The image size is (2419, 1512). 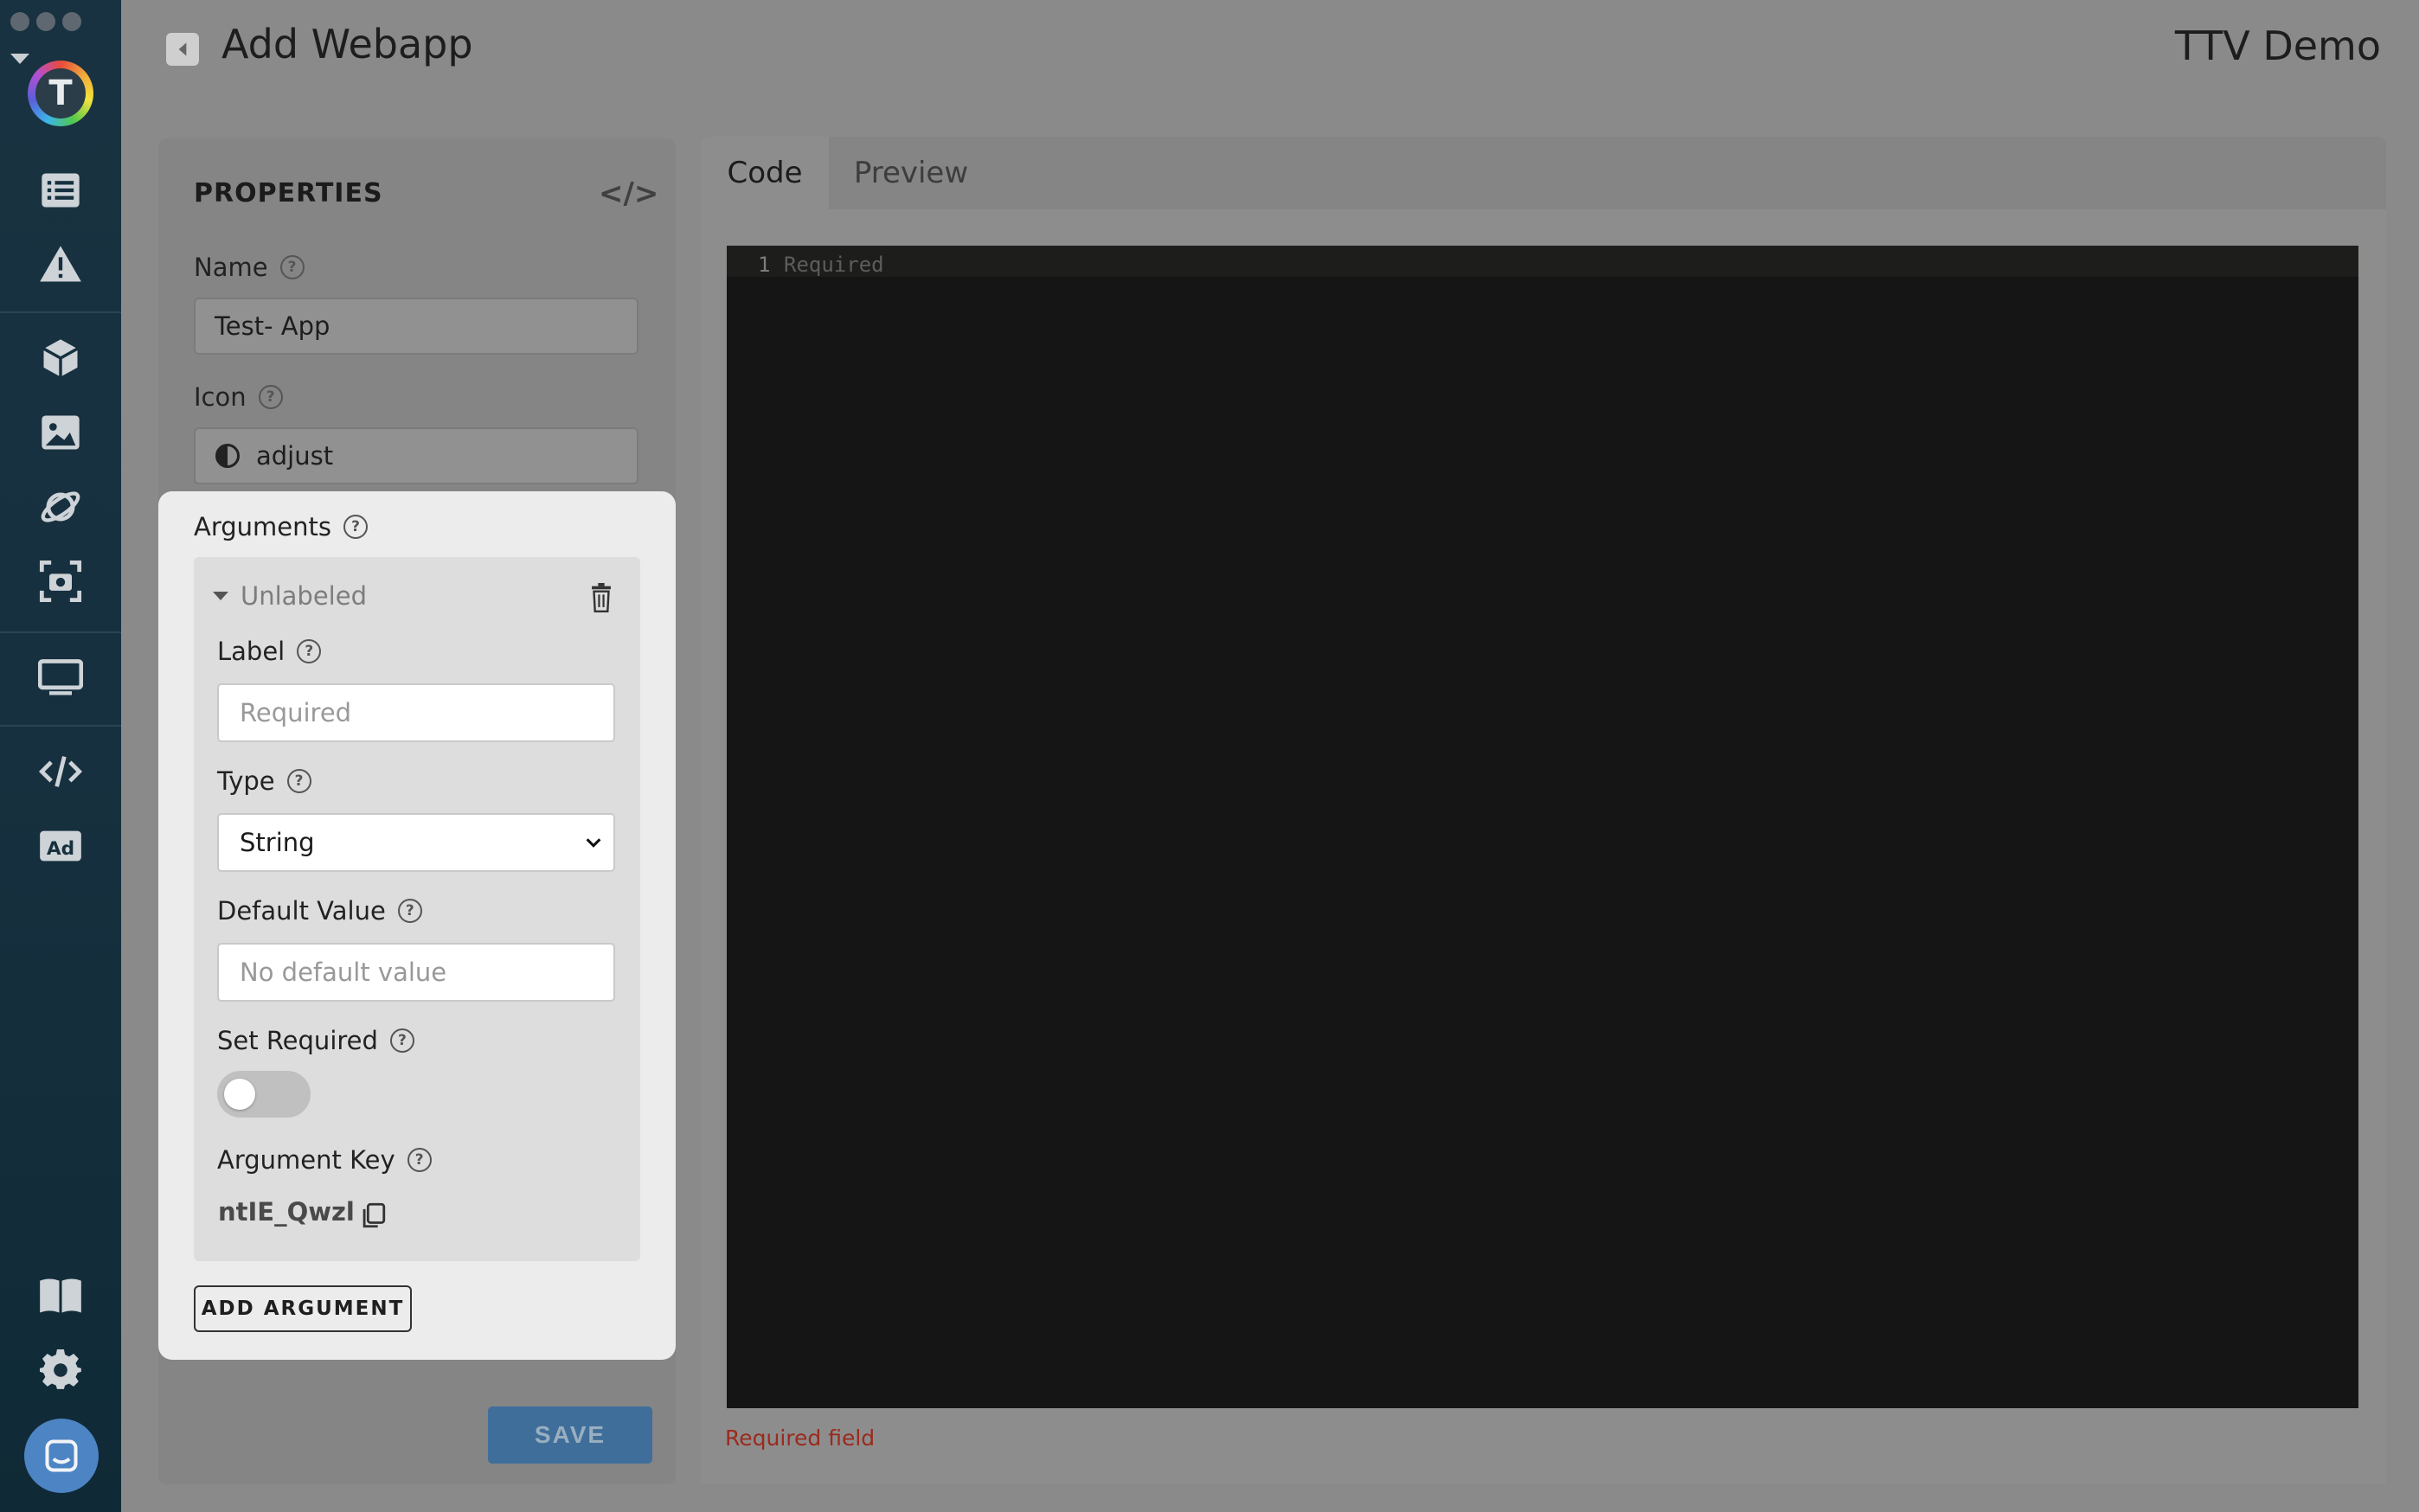 I want to click on label-input: Required, so click(x=416, y=712).